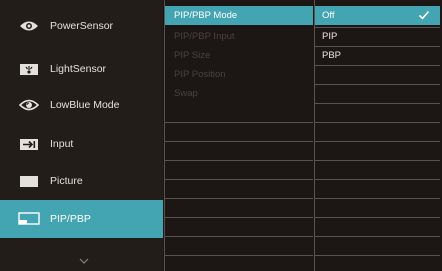  I want to click on checkmark-icon, so click(424, 15).